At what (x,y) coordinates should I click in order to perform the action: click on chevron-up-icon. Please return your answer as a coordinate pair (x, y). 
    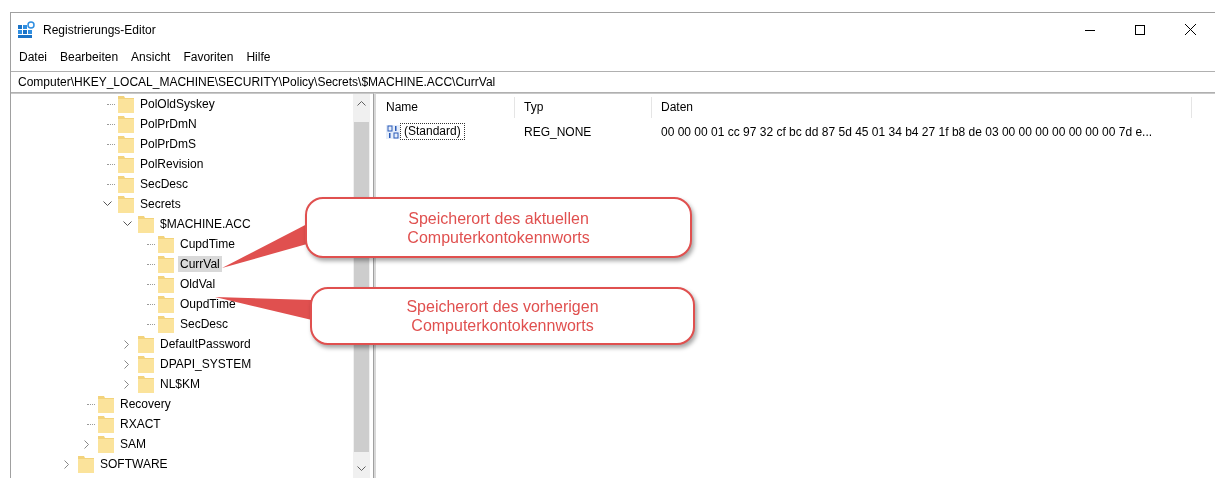
    Looking at the image, I should click on (361, 103).